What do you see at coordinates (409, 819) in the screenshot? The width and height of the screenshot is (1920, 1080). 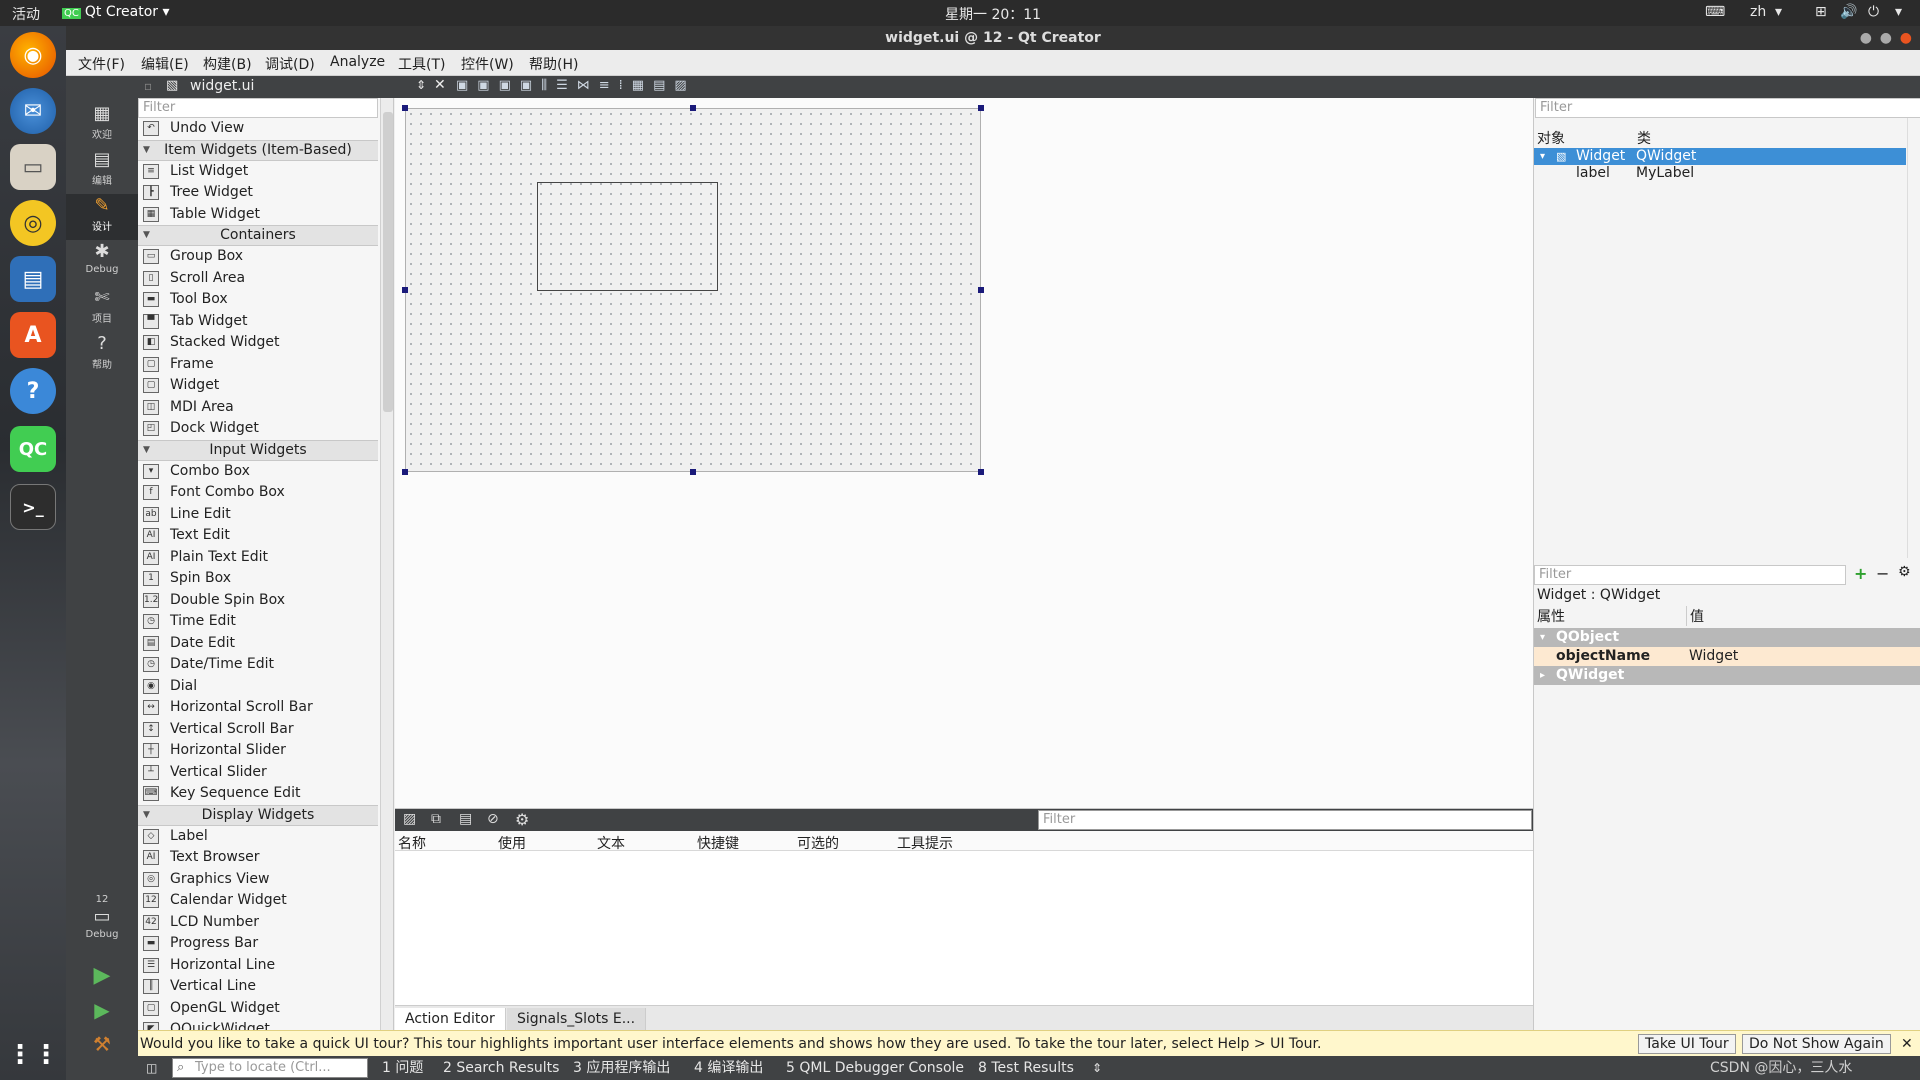 I see `new-action-icon: ▨` at bounding box center [409, 819].